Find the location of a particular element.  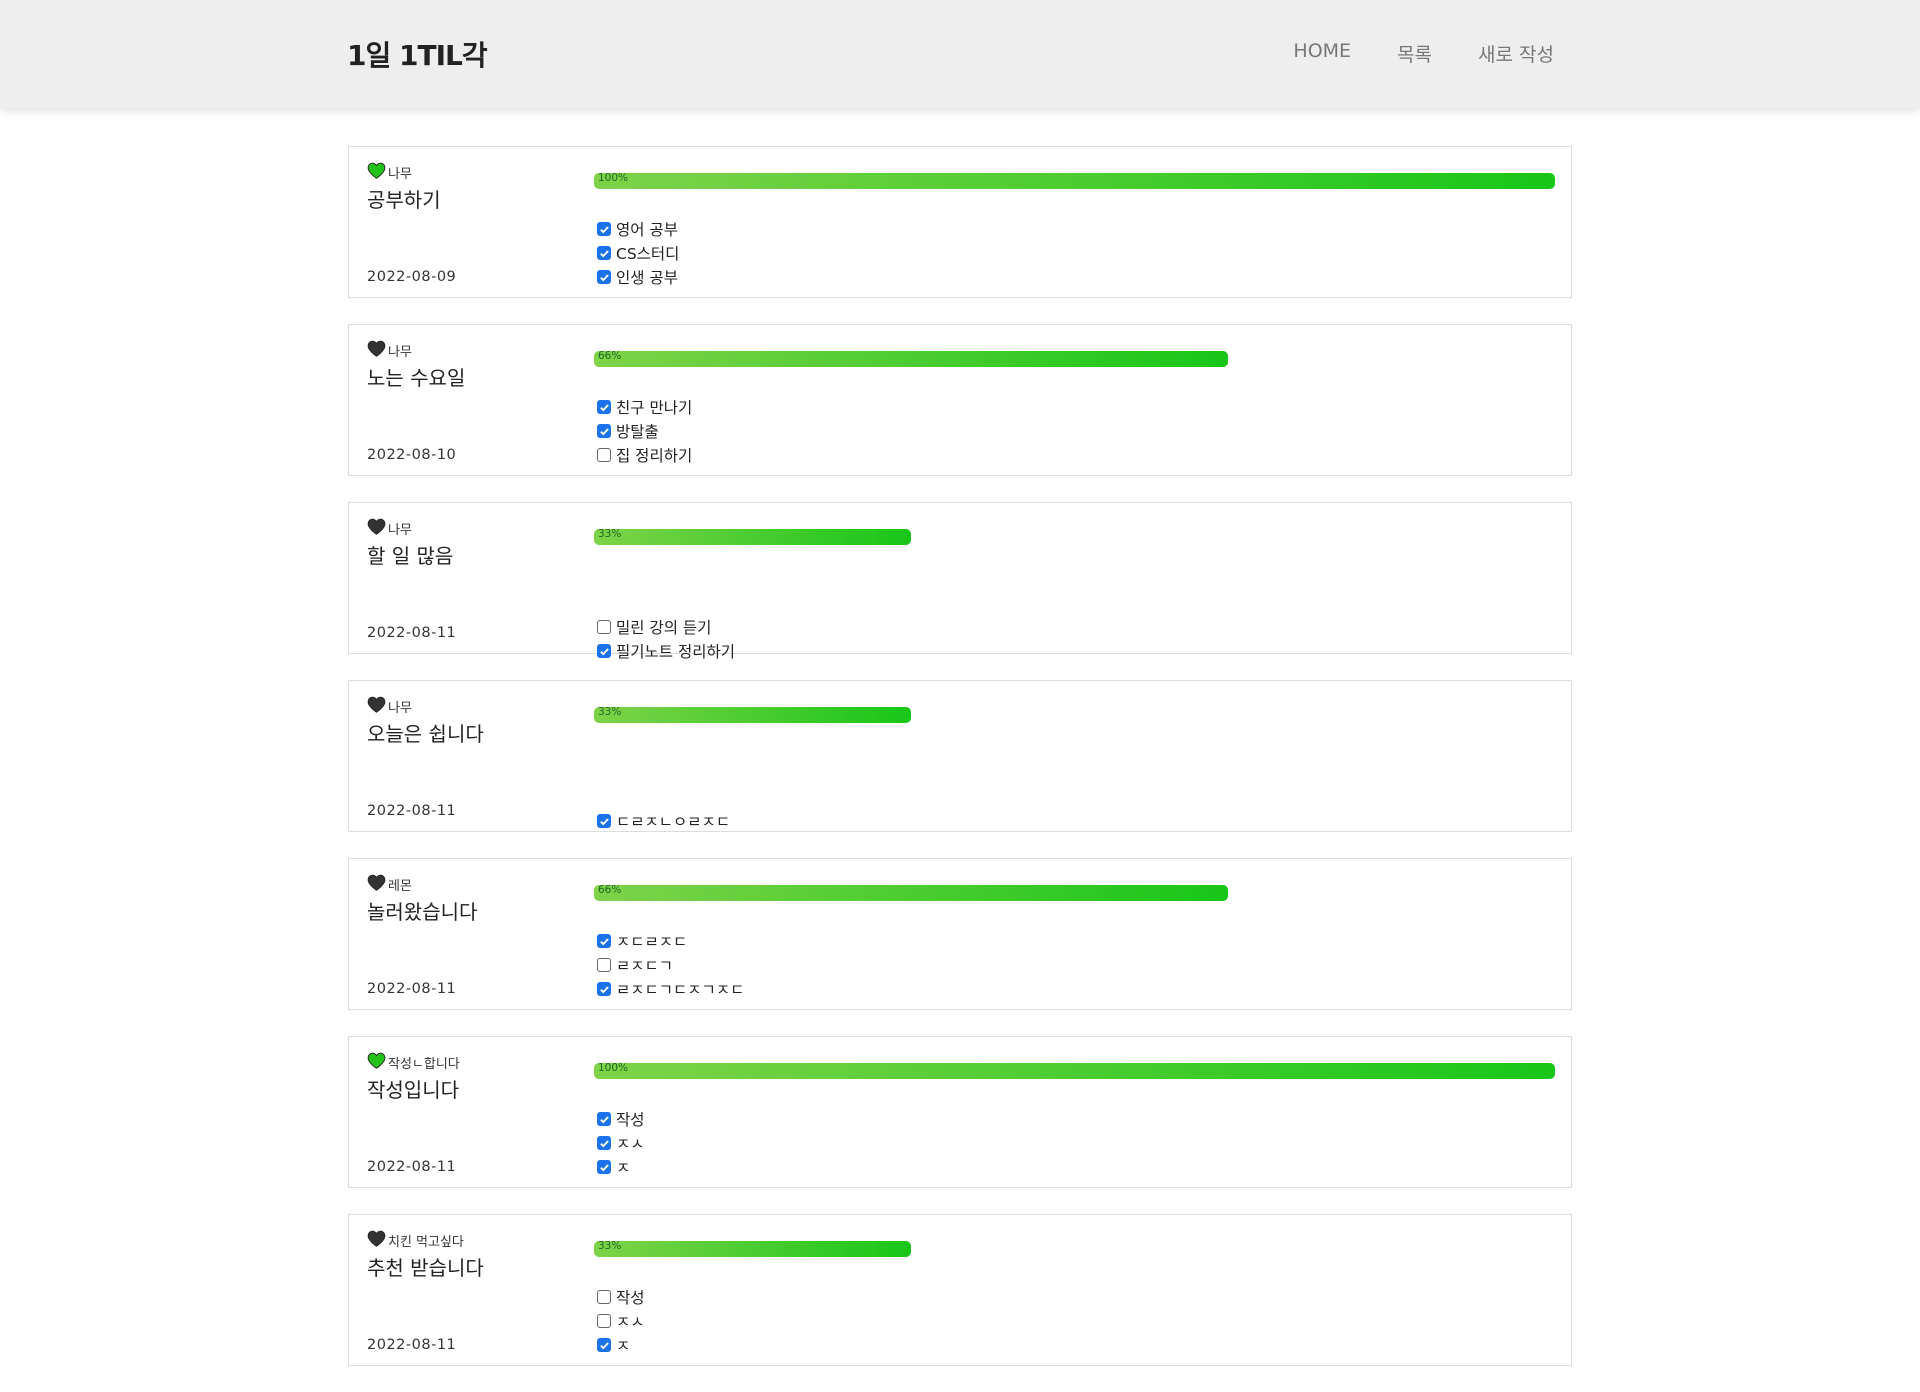

todo-item: CS스터디 is located at coordinates (638, 253).